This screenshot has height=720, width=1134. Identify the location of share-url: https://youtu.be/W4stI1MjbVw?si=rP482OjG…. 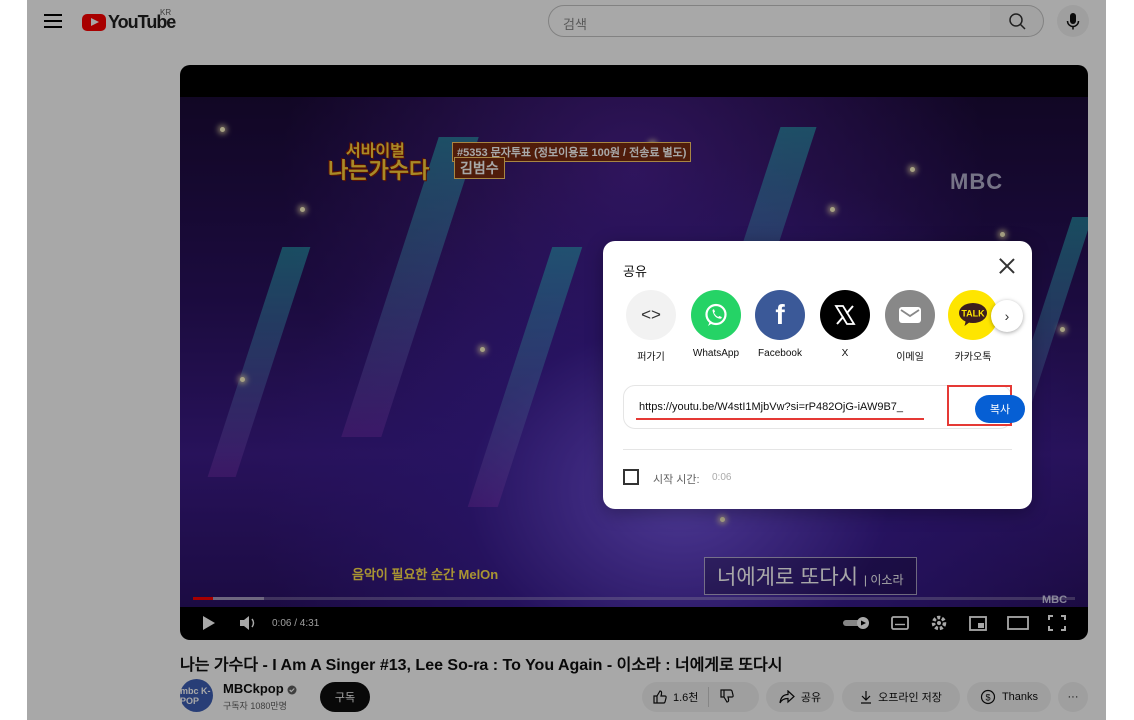
(771, 407).